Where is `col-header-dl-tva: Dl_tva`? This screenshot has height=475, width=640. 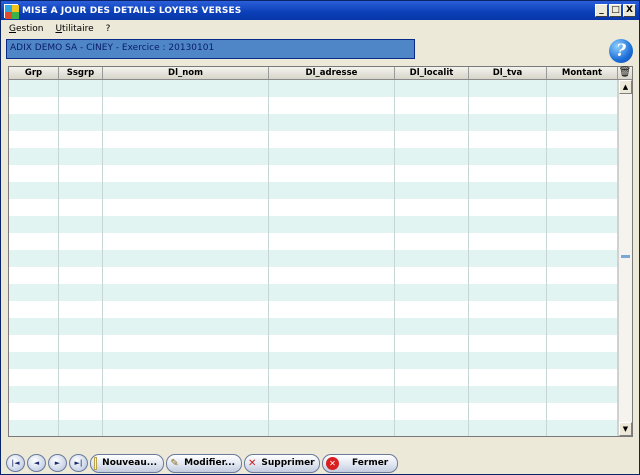
col-header-dl-tva: Dl_tva is located at coordinates (508, 73).